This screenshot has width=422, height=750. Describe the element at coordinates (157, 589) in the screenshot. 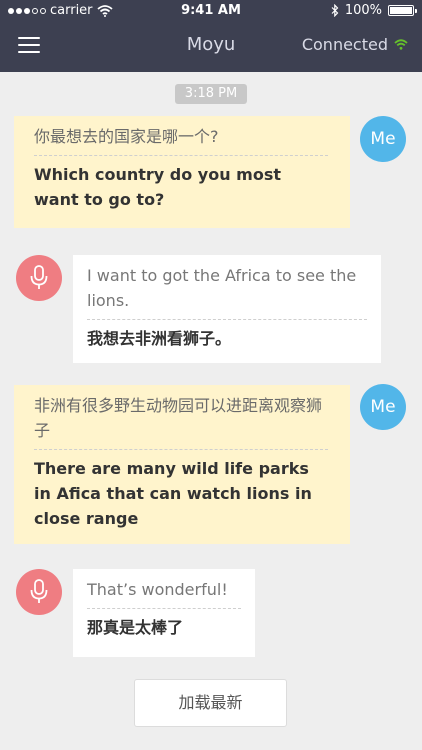

I see `original-text: That’s wonderful!` at that location.